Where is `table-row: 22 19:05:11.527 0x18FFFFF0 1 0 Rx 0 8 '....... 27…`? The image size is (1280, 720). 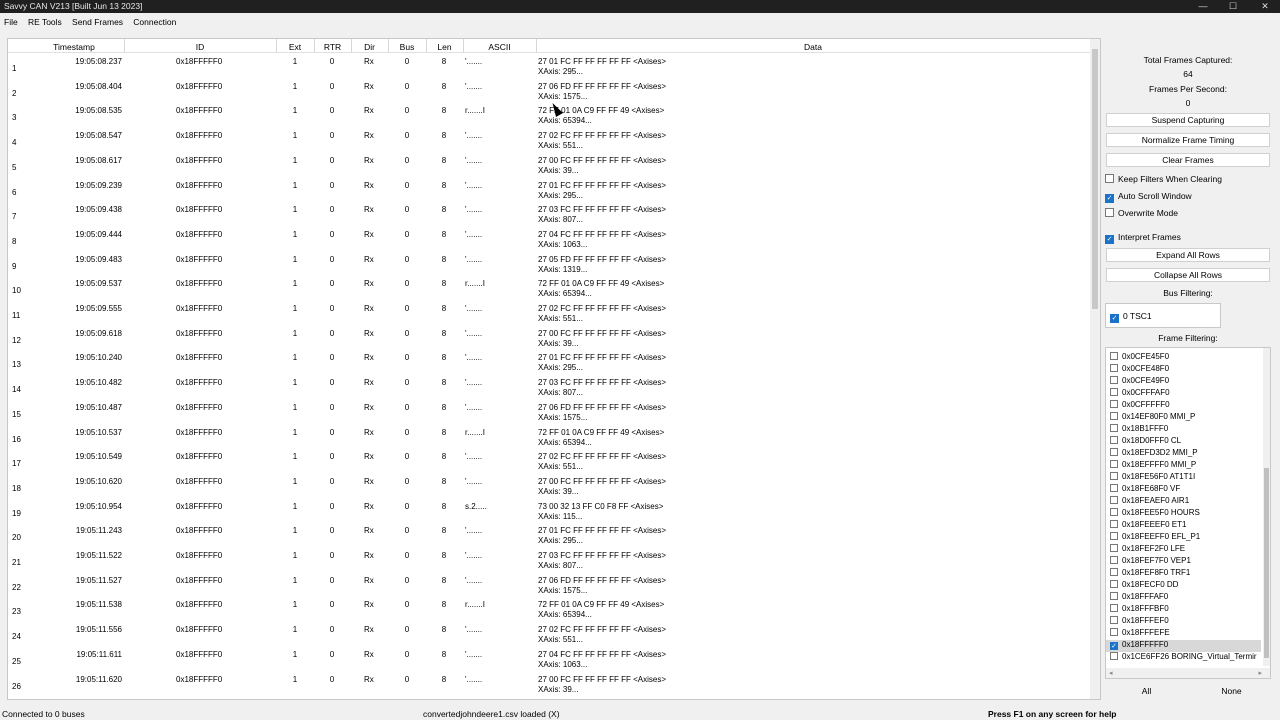
table-row: 22 19:05:11.527 0x18FFFFF0 1 0 Rx 0 8 '....... 27… is located at coordinates (549, 584).